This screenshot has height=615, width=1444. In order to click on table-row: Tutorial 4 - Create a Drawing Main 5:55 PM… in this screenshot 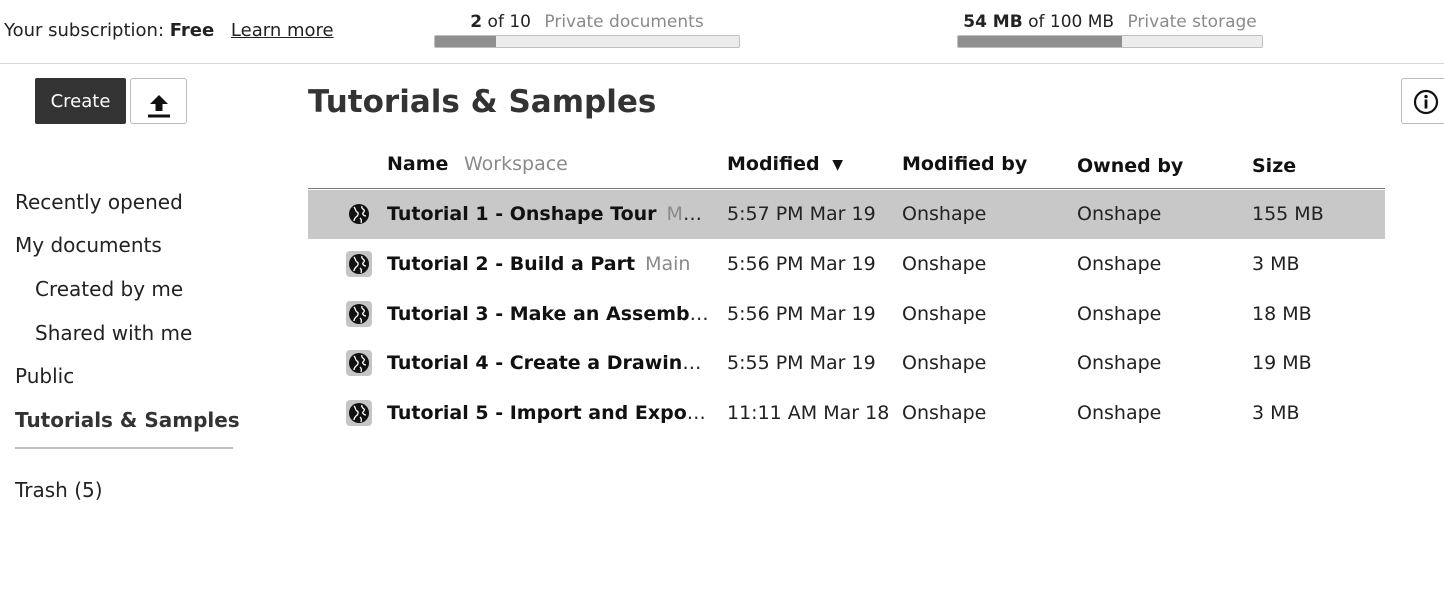, I will do `click(846, 363)`.